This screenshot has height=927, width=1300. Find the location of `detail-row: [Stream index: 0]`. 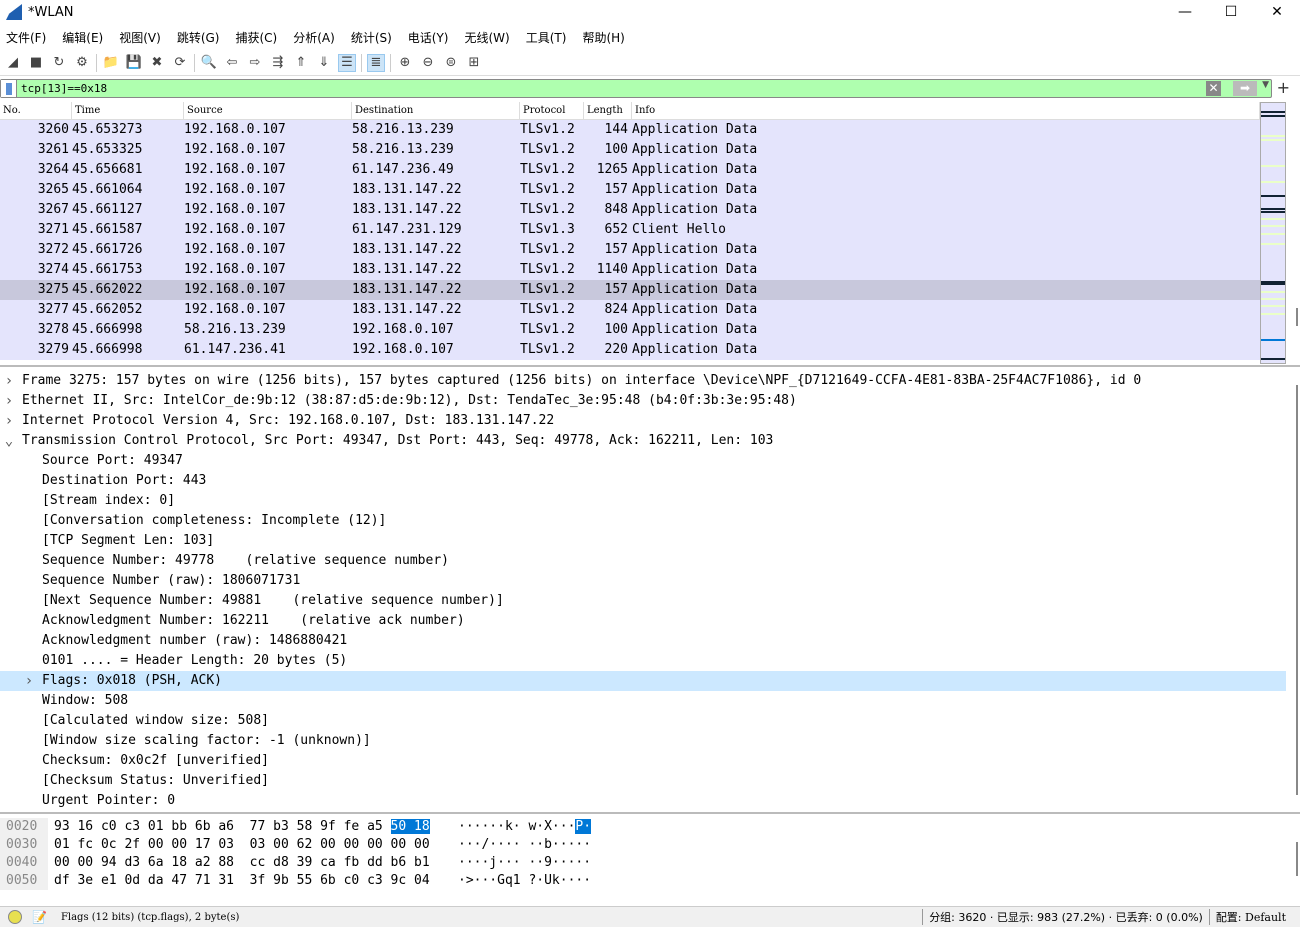

detail-row: [Stream index: 0] is located at coordinates (643, 501).